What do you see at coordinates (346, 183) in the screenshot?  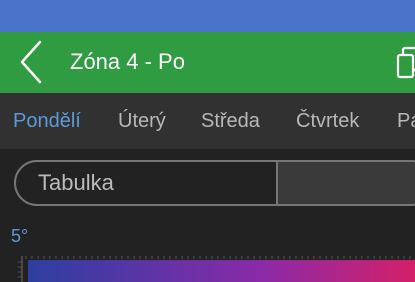 I see `segment-graph` at bounding box center [346, 183].